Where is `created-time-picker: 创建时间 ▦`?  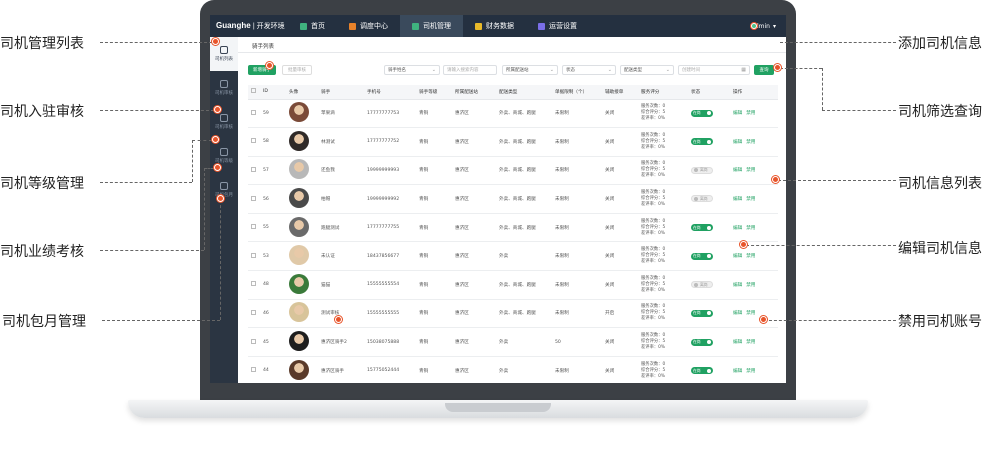
created-time-picker: 创建时间 ▦ is located at coordinates (714, 70).